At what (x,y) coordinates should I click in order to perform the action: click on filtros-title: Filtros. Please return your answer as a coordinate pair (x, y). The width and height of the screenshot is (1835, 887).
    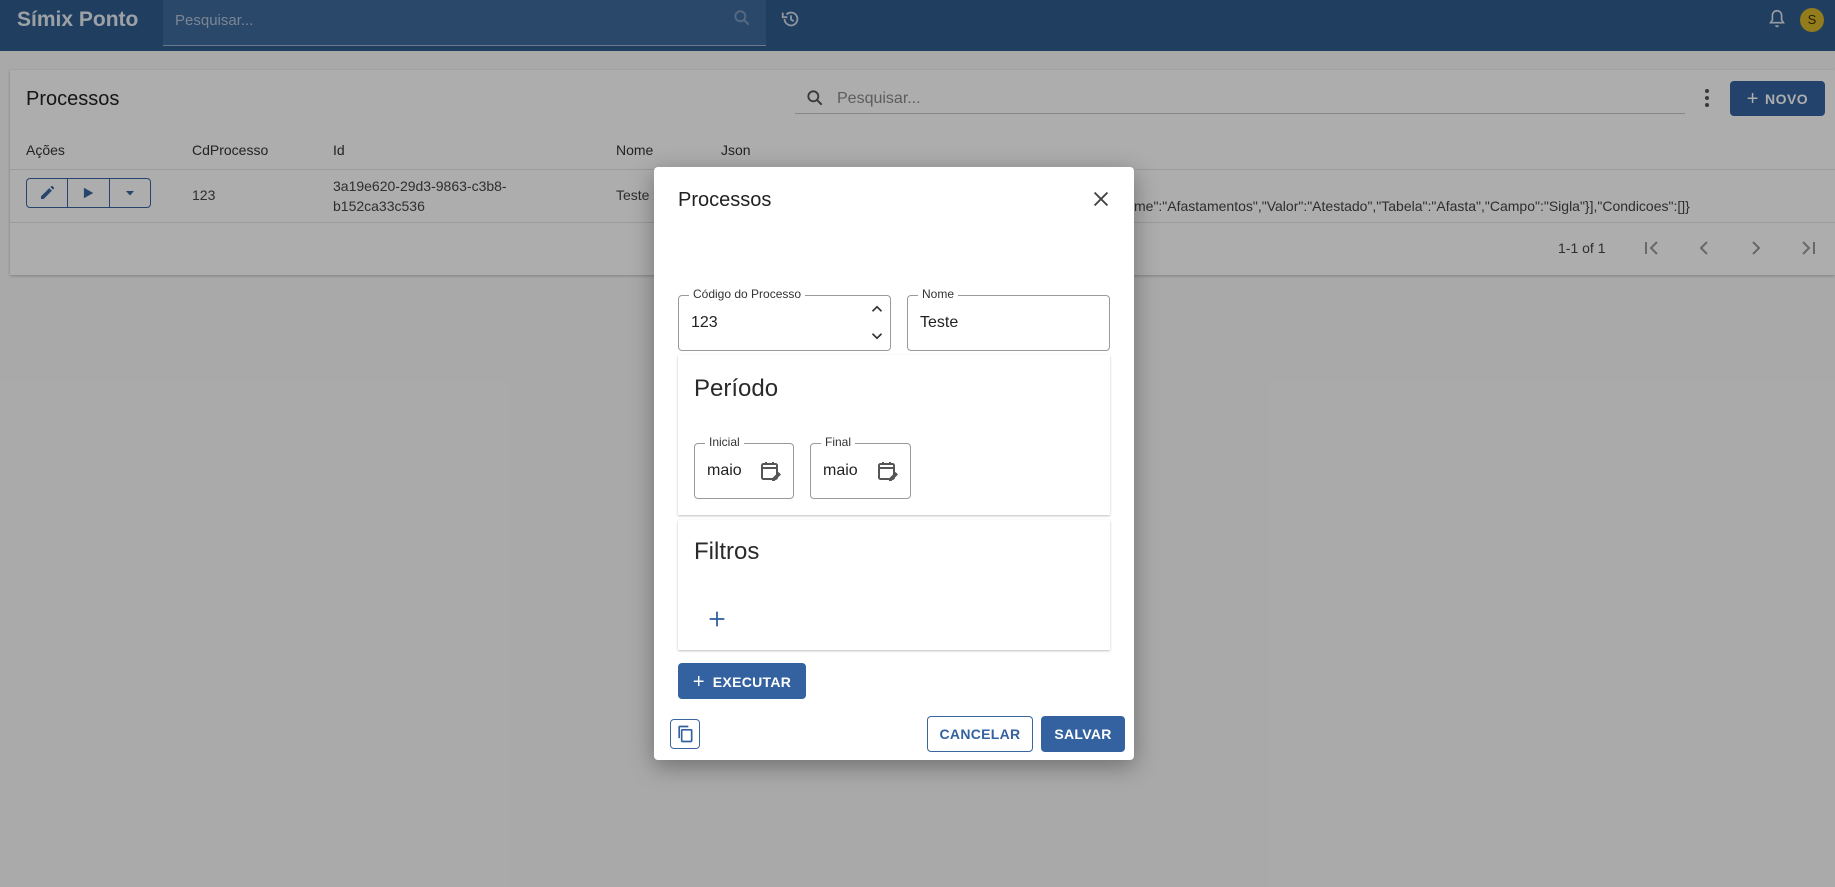
    Looking at the image, I should click on (727, 551).